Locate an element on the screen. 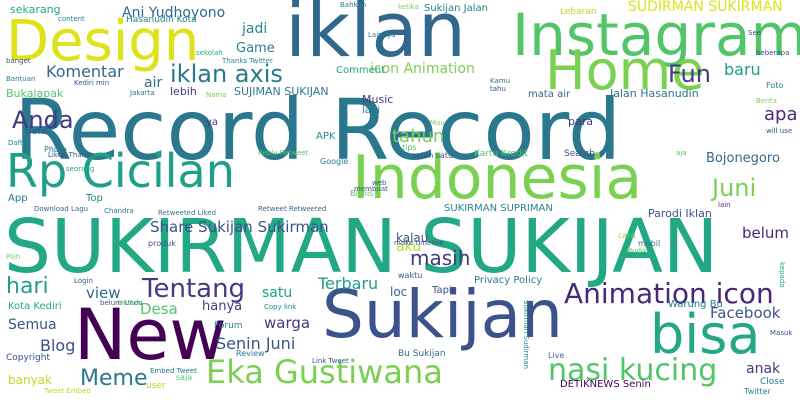 The image size is (800, 400). word-copy-link: Copy link is located at coordinates (280, 307).